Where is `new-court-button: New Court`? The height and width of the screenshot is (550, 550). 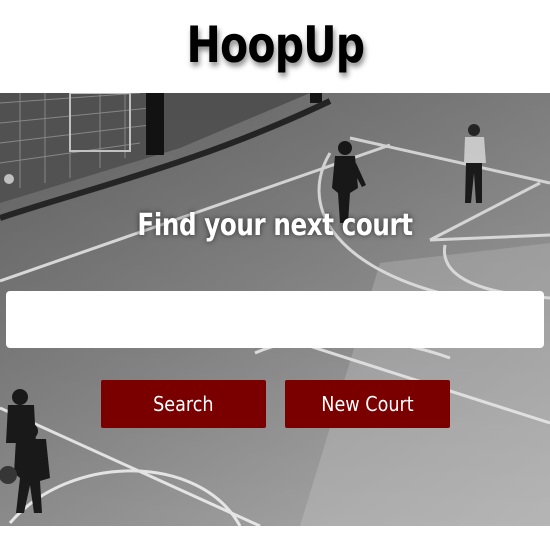
new-court-button: New Court is located at coordinates (367, 404).